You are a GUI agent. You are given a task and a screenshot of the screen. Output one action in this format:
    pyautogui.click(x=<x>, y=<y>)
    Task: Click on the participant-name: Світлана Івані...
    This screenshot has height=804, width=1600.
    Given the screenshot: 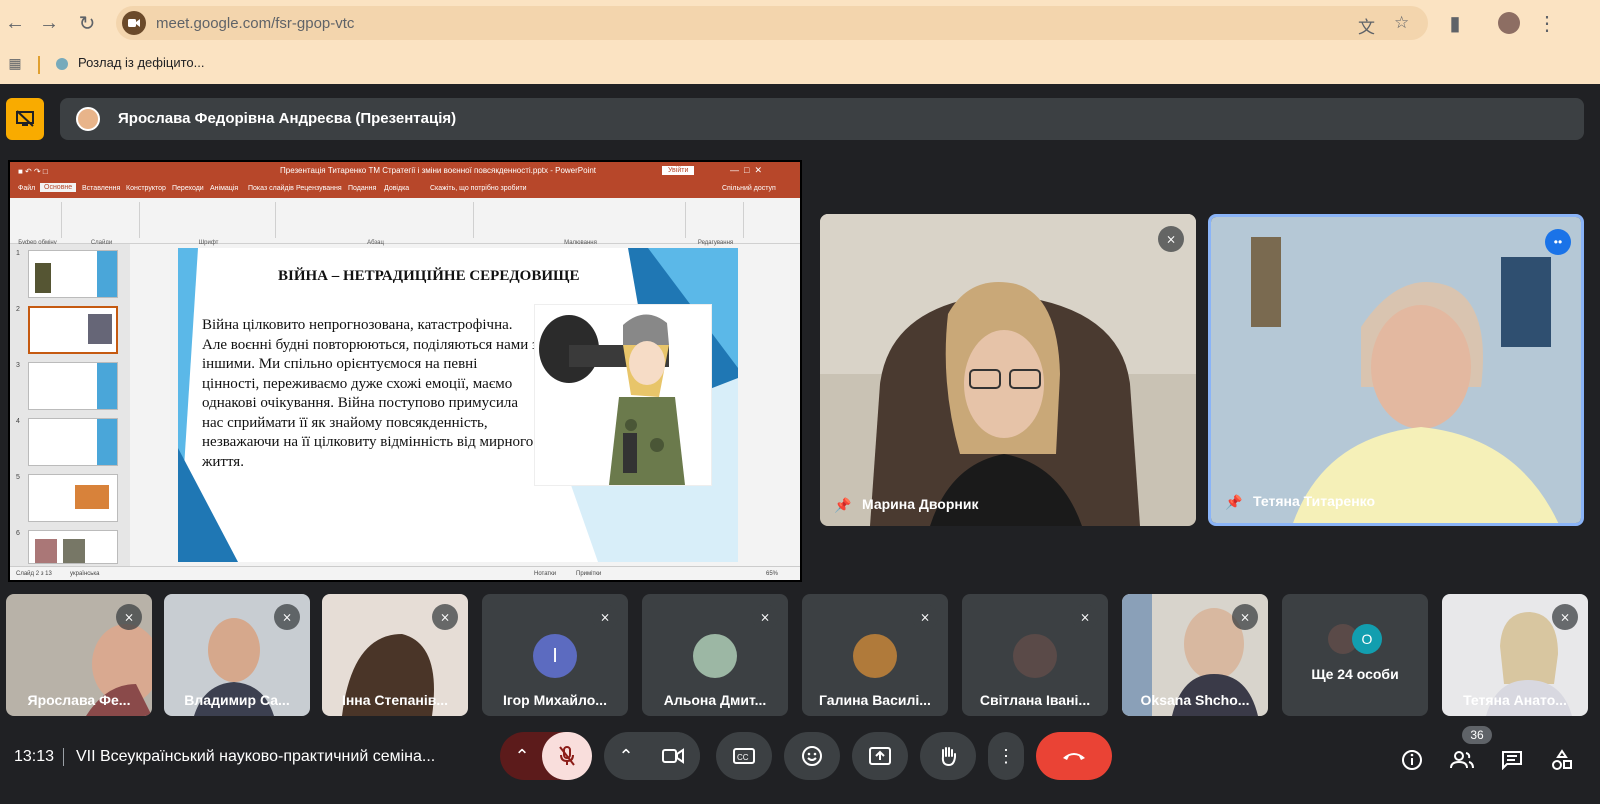 What is the action you would take?
    pyautogui.click(x=1035, y=700)
    